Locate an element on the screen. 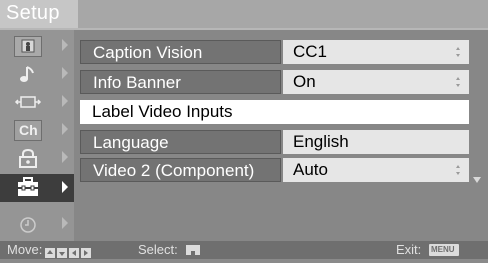 This screenshot has width=488, height=263. menu-row-value: CC1 is located at coordinates (310, 51).